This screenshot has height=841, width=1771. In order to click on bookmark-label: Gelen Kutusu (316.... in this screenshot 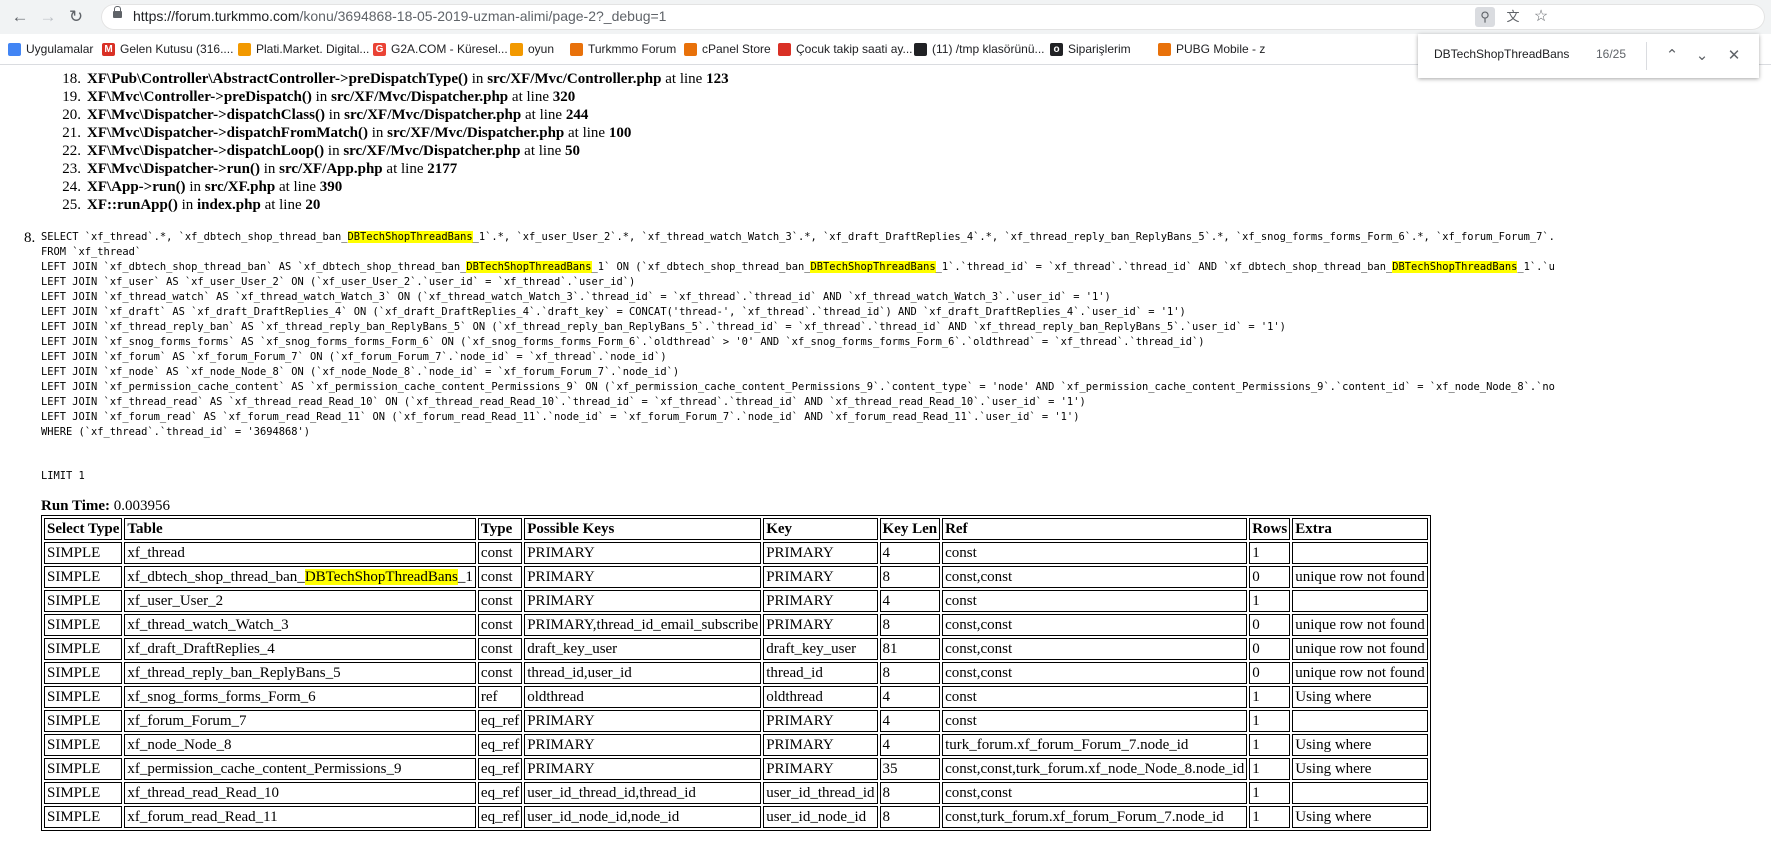, I will do `click(176, 49)`.